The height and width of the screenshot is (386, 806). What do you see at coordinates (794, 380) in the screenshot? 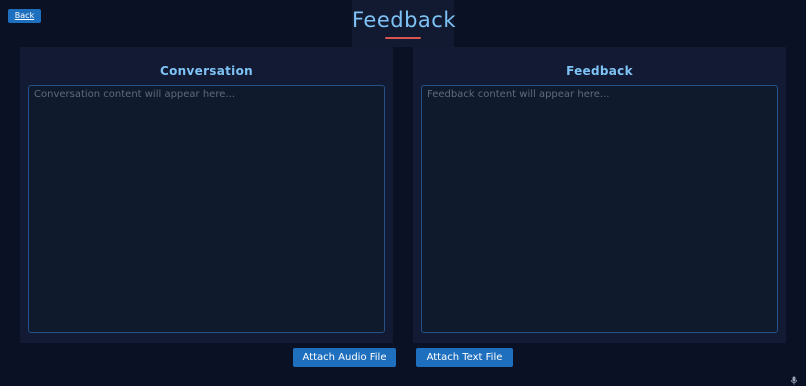
I see `microphone-icon` at bounding box center [794, 380].